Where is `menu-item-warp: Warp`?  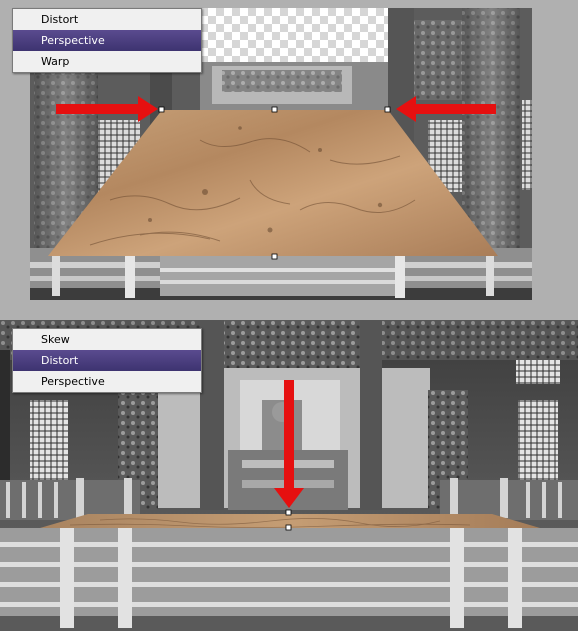
menu-item-warp: Warp is located at coordinates (107, 61).